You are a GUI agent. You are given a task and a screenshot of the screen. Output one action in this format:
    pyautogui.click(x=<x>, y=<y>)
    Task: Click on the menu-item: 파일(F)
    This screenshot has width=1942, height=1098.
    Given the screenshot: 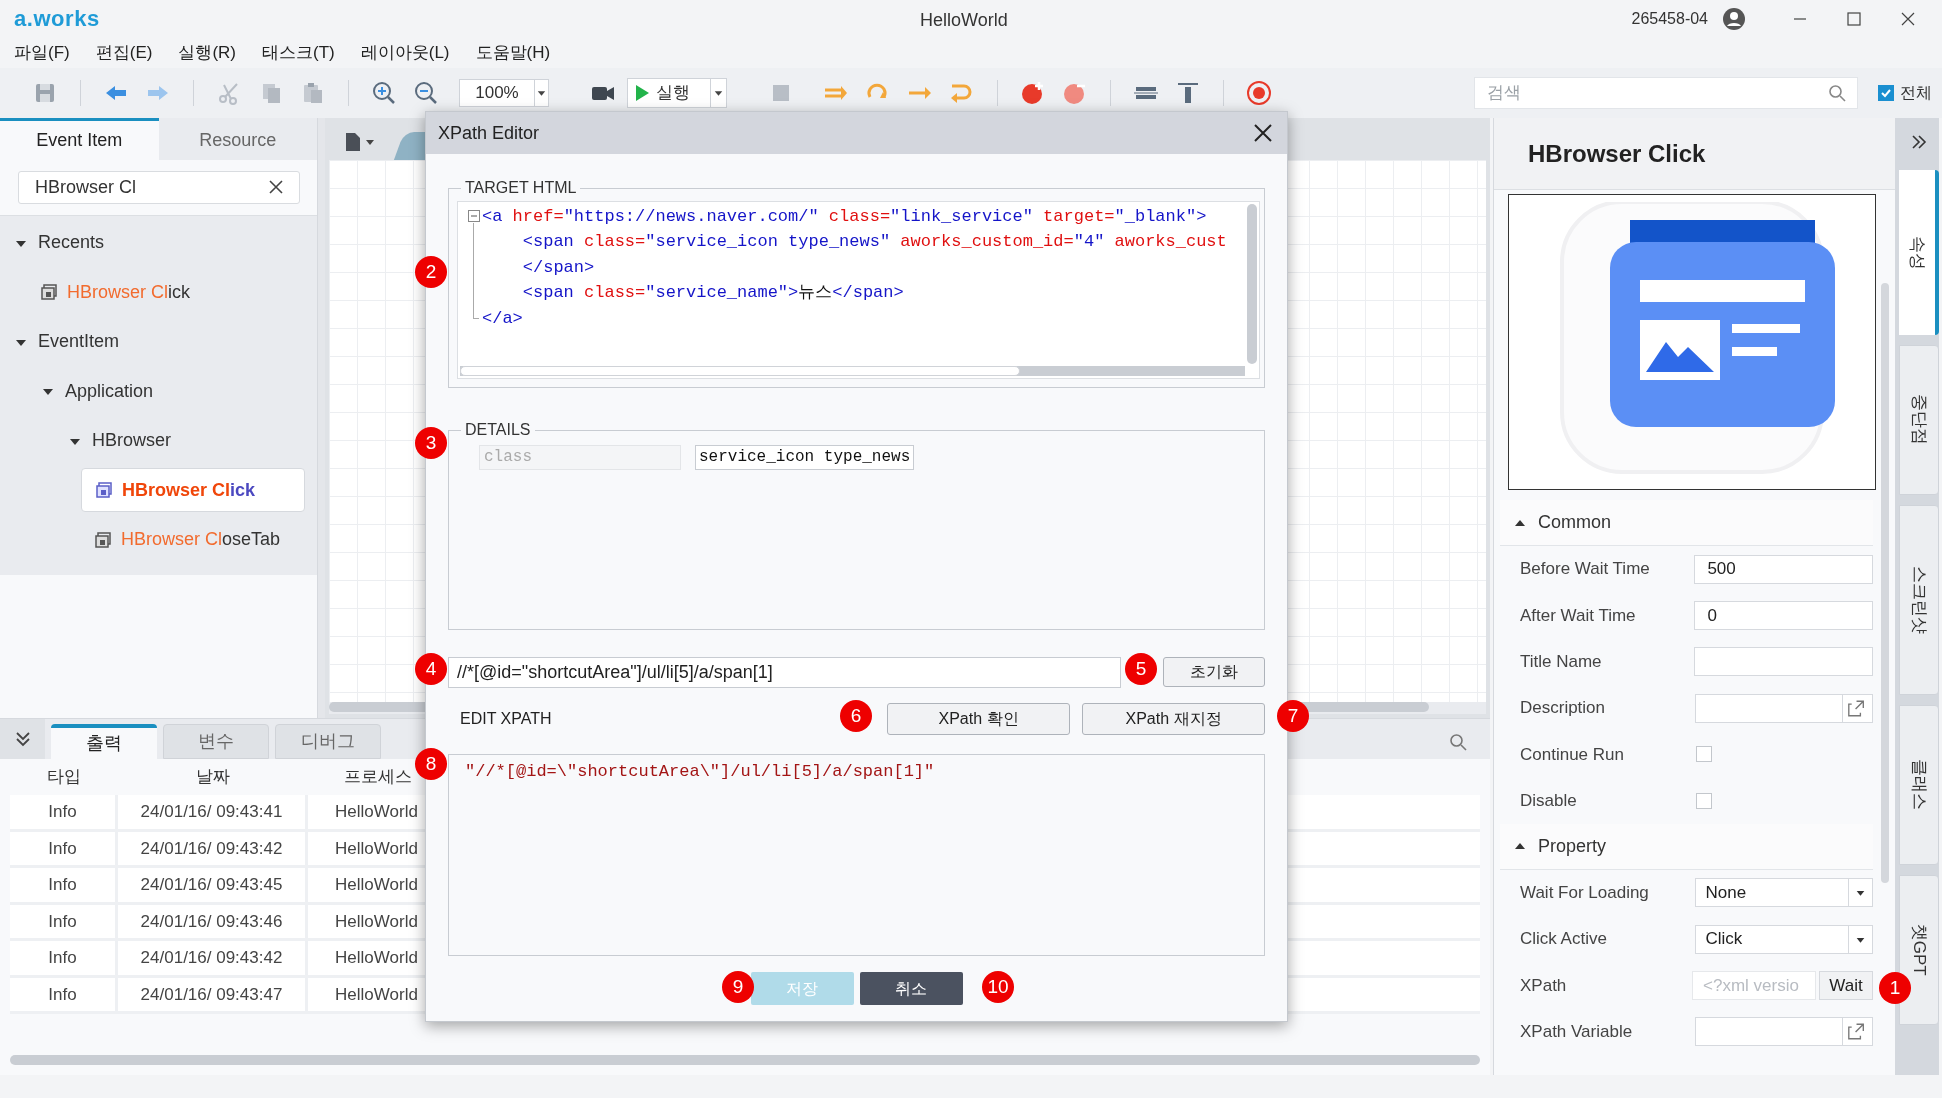 What is the action you would take?
    pyautogui.click(x=42, y=52)
    